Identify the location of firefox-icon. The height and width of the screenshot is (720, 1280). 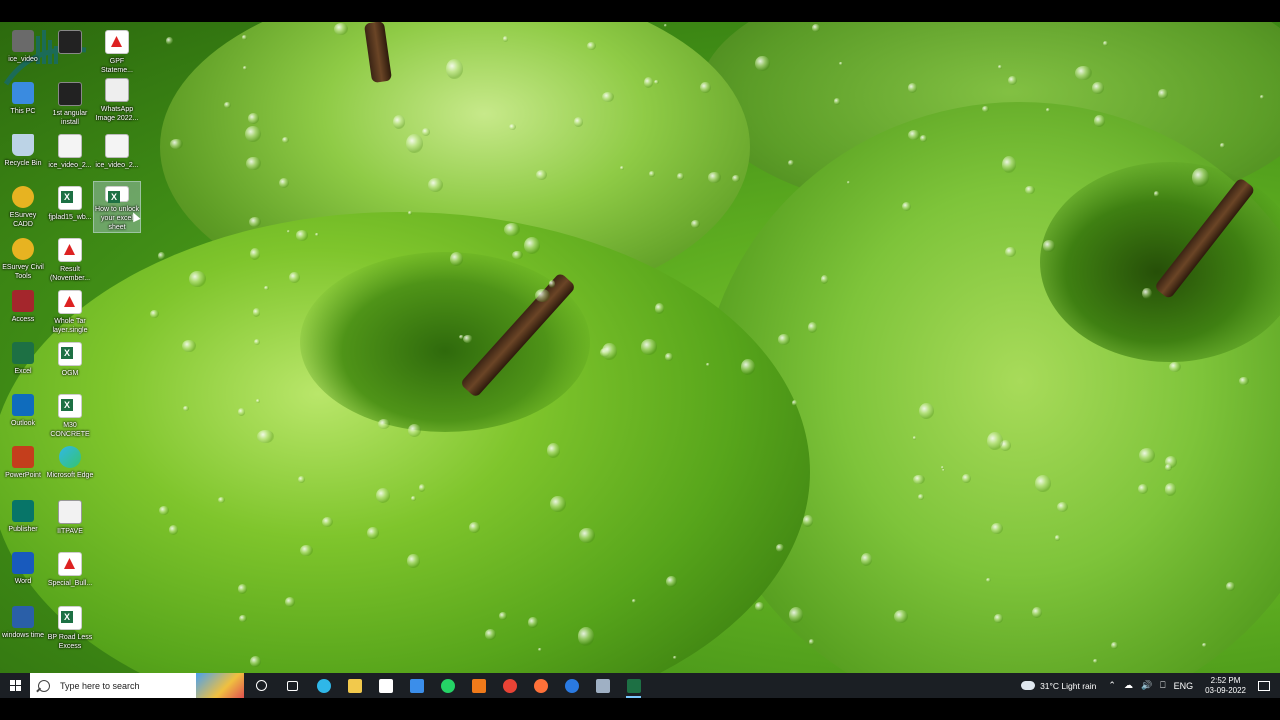
(540, 685).